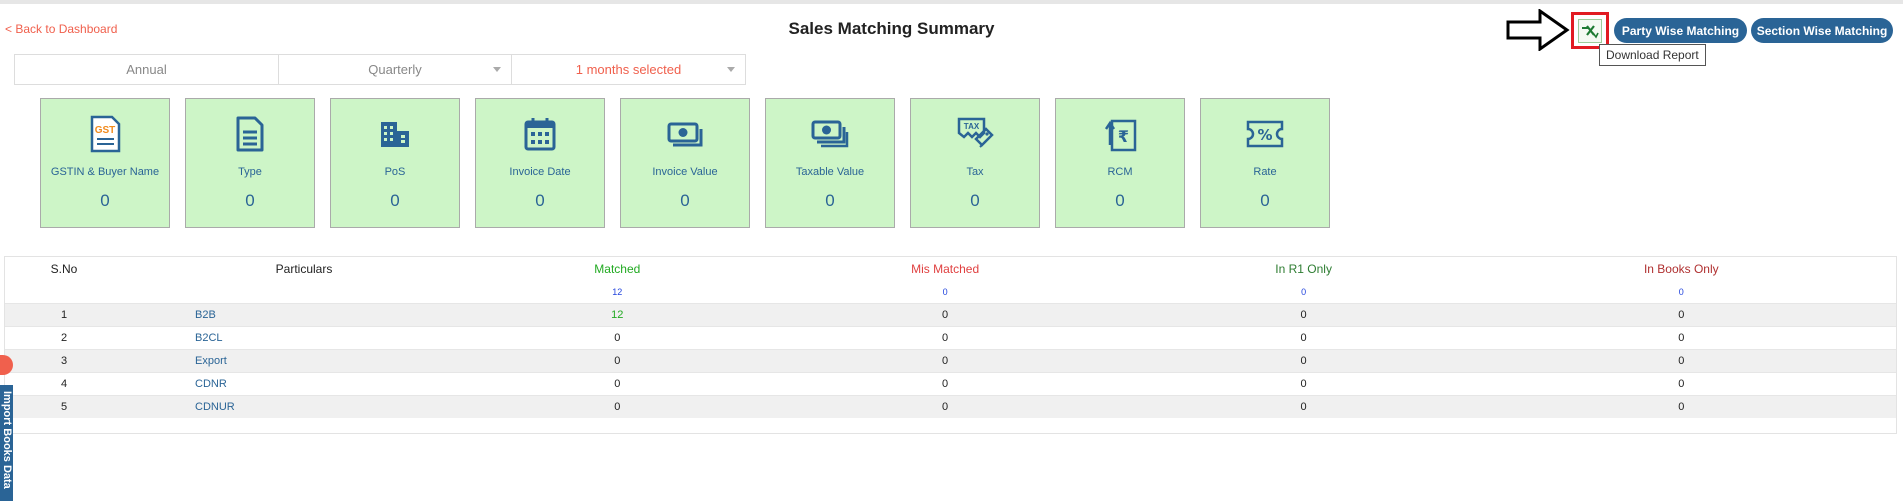  Describe the element at coordinates (250, 172) in the screenshot. I see `card-label: Type` at that location.